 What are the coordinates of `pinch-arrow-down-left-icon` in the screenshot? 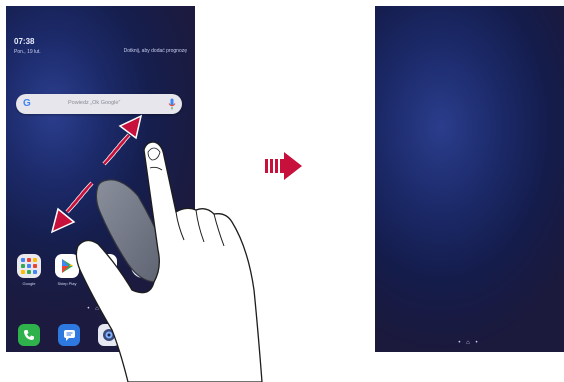 It's located at (72, 207).